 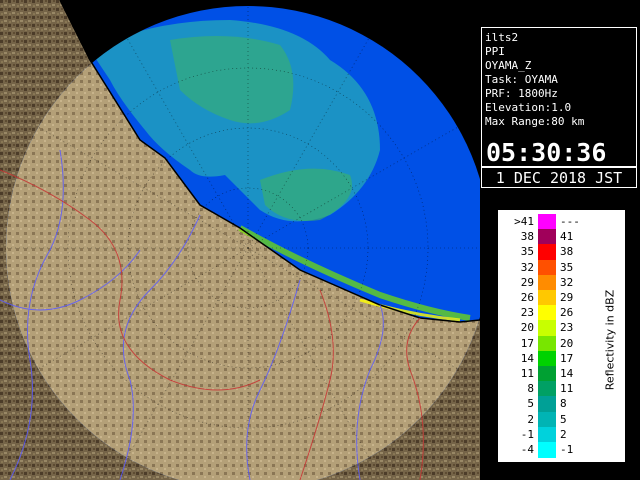 What do you see at coordinates (546, 152) in the screenshot?
I see `scan-time: 05:30:36` at bounding box center [546, 152].